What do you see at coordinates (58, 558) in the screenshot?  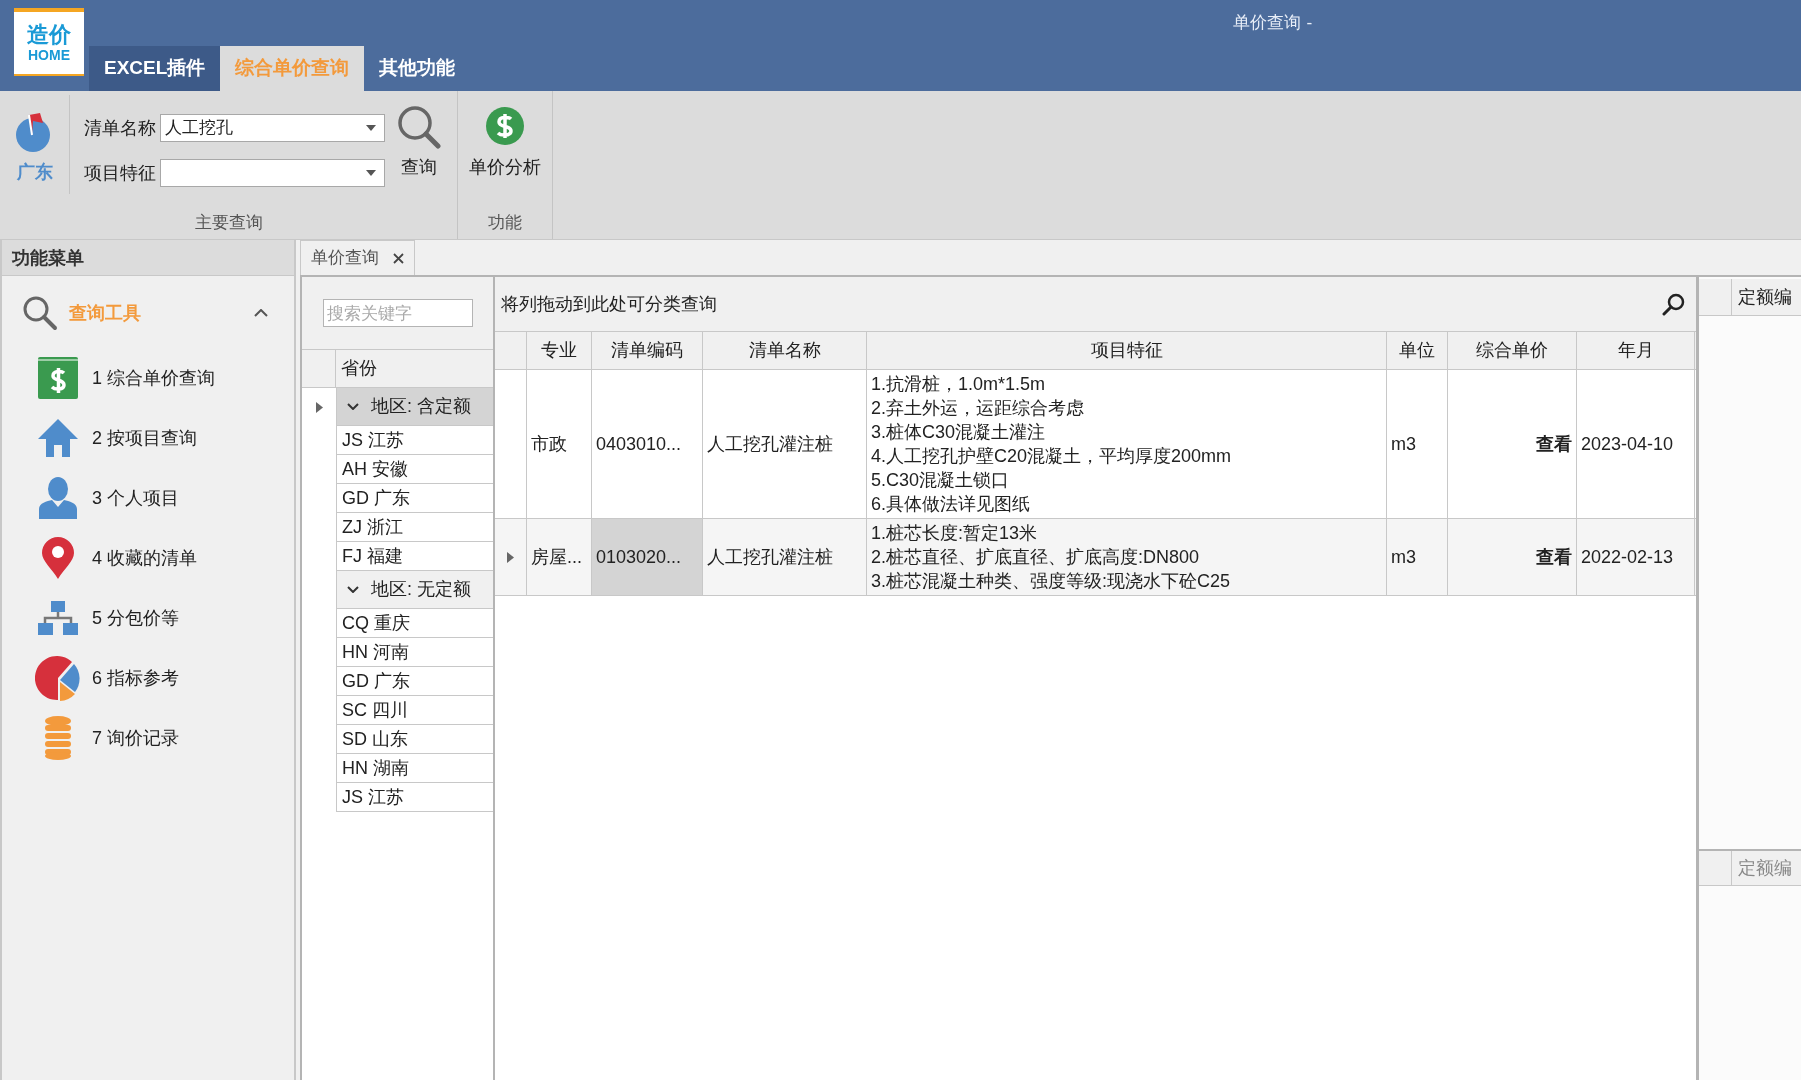 I see `map-pin-icon` at bounding box center [58, 558].